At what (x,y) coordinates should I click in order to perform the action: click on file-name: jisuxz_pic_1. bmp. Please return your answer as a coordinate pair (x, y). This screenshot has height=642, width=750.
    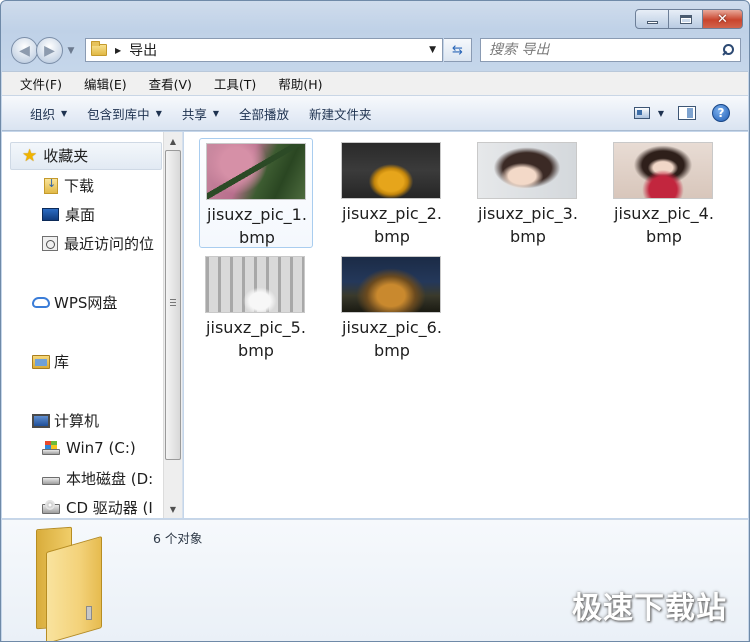
    Looking at the image, I should click on (257, 226).